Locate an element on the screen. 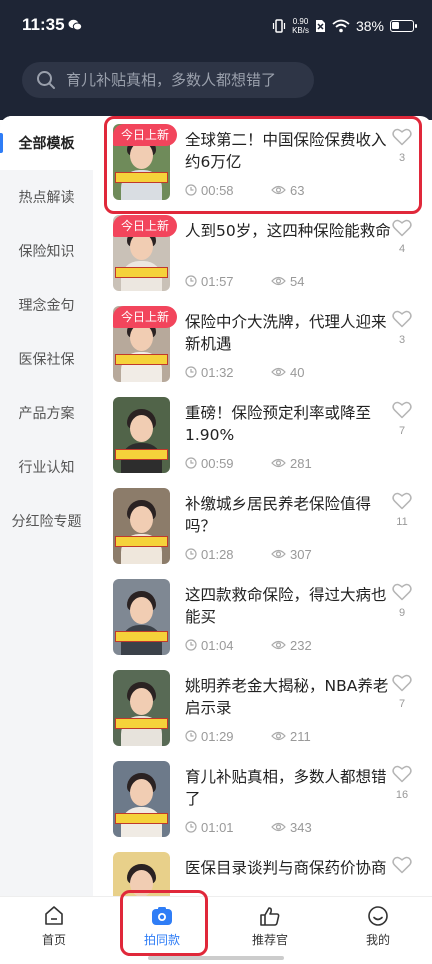  like-count: 9 is located at coordinates (402, 613).